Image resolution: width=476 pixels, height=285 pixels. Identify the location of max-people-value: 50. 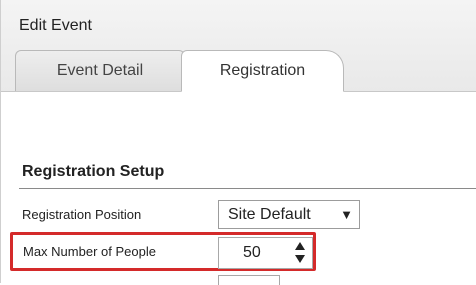
(252, 252).